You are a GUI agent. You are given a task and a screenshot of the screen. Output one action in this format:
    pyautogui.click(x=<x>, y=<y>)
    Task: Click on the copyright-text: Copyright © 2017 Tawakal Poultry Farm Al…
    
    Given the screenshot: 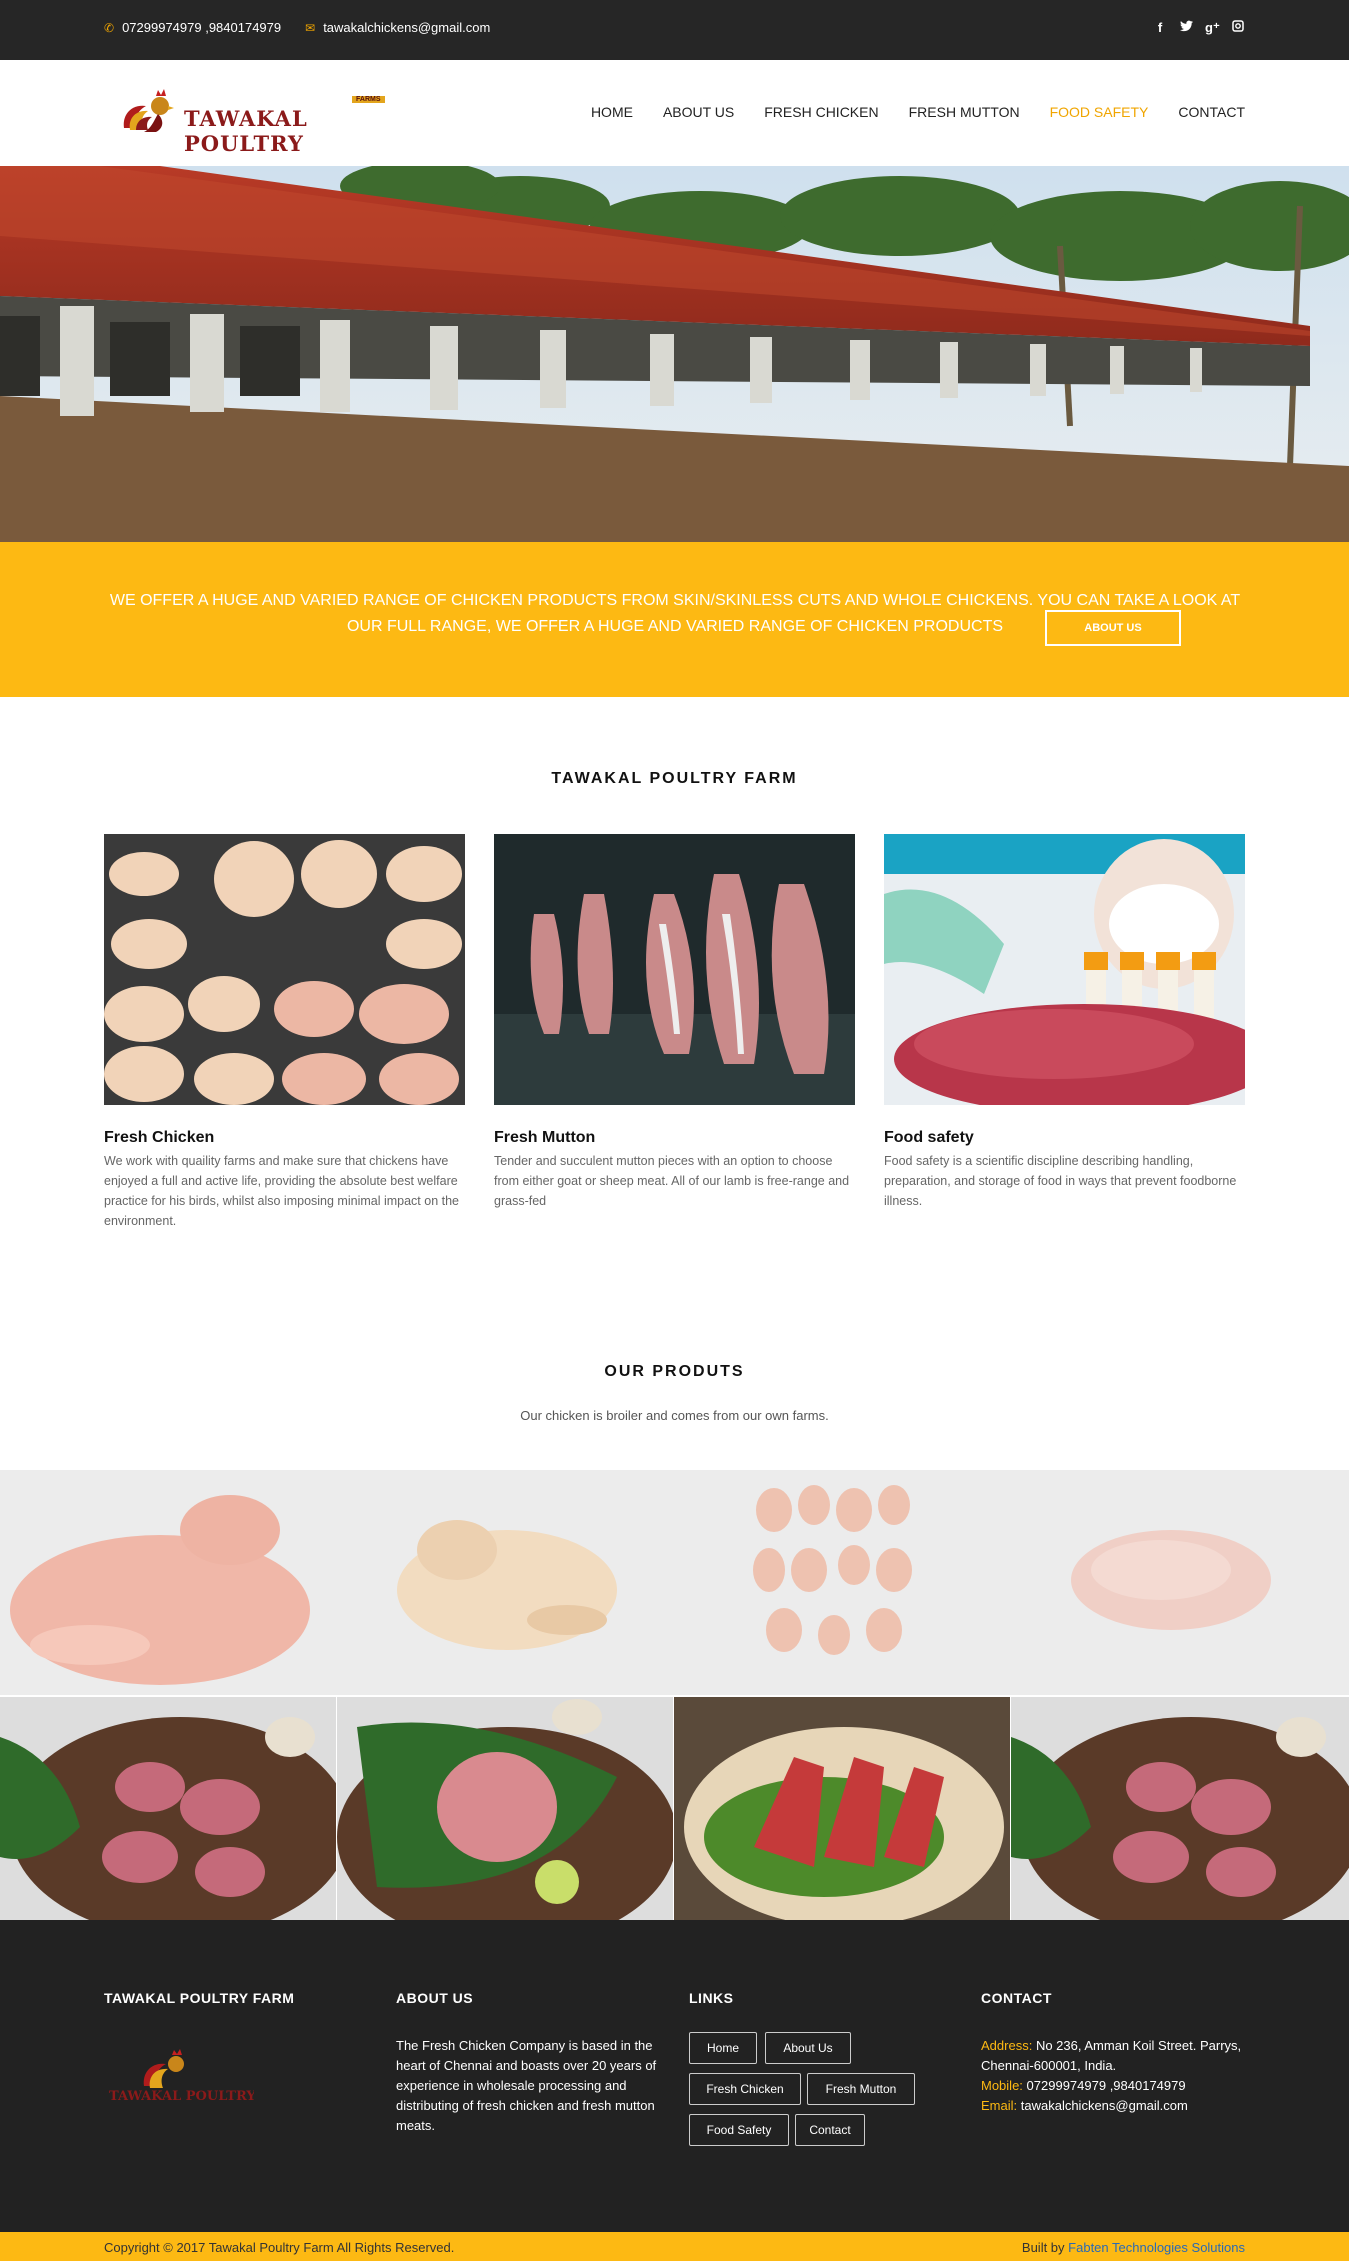 What is the action you would take?
    pyautogui.click(x=279, y=2247)
    